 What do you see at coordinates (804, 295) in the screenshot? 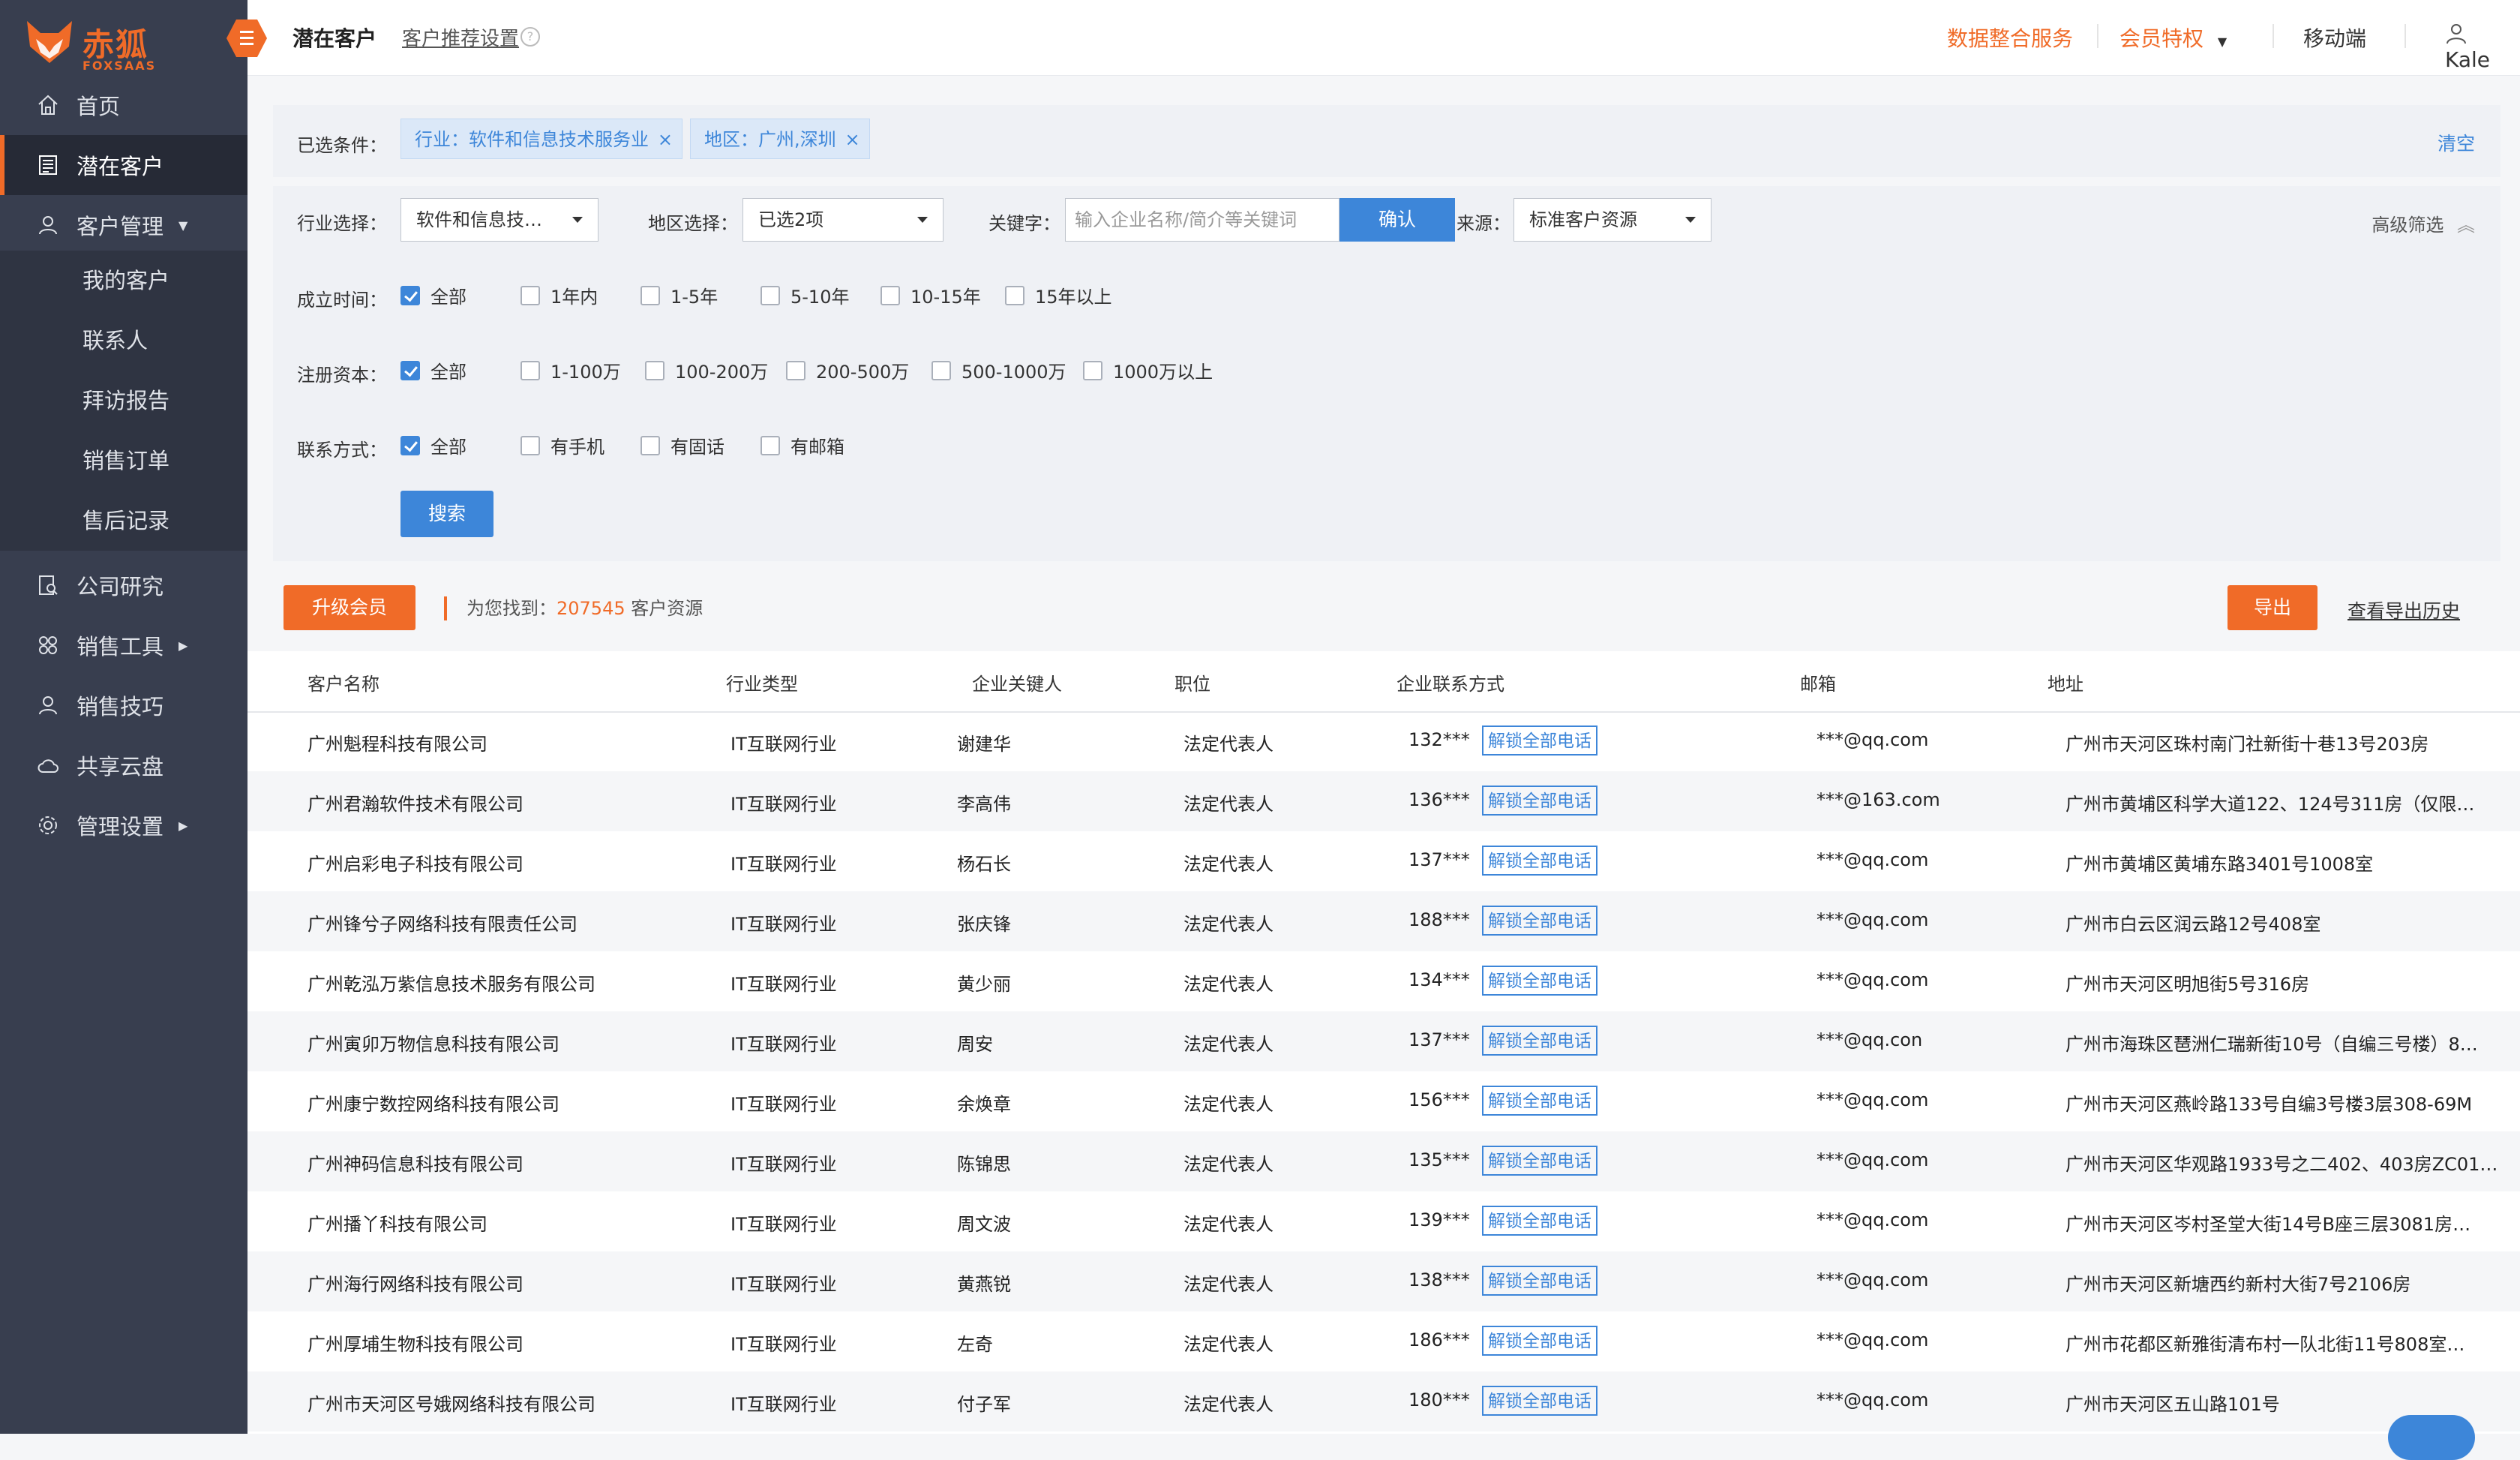
I see `founded-option-5-10y: 5-10年` at bounding box center [804, 295].